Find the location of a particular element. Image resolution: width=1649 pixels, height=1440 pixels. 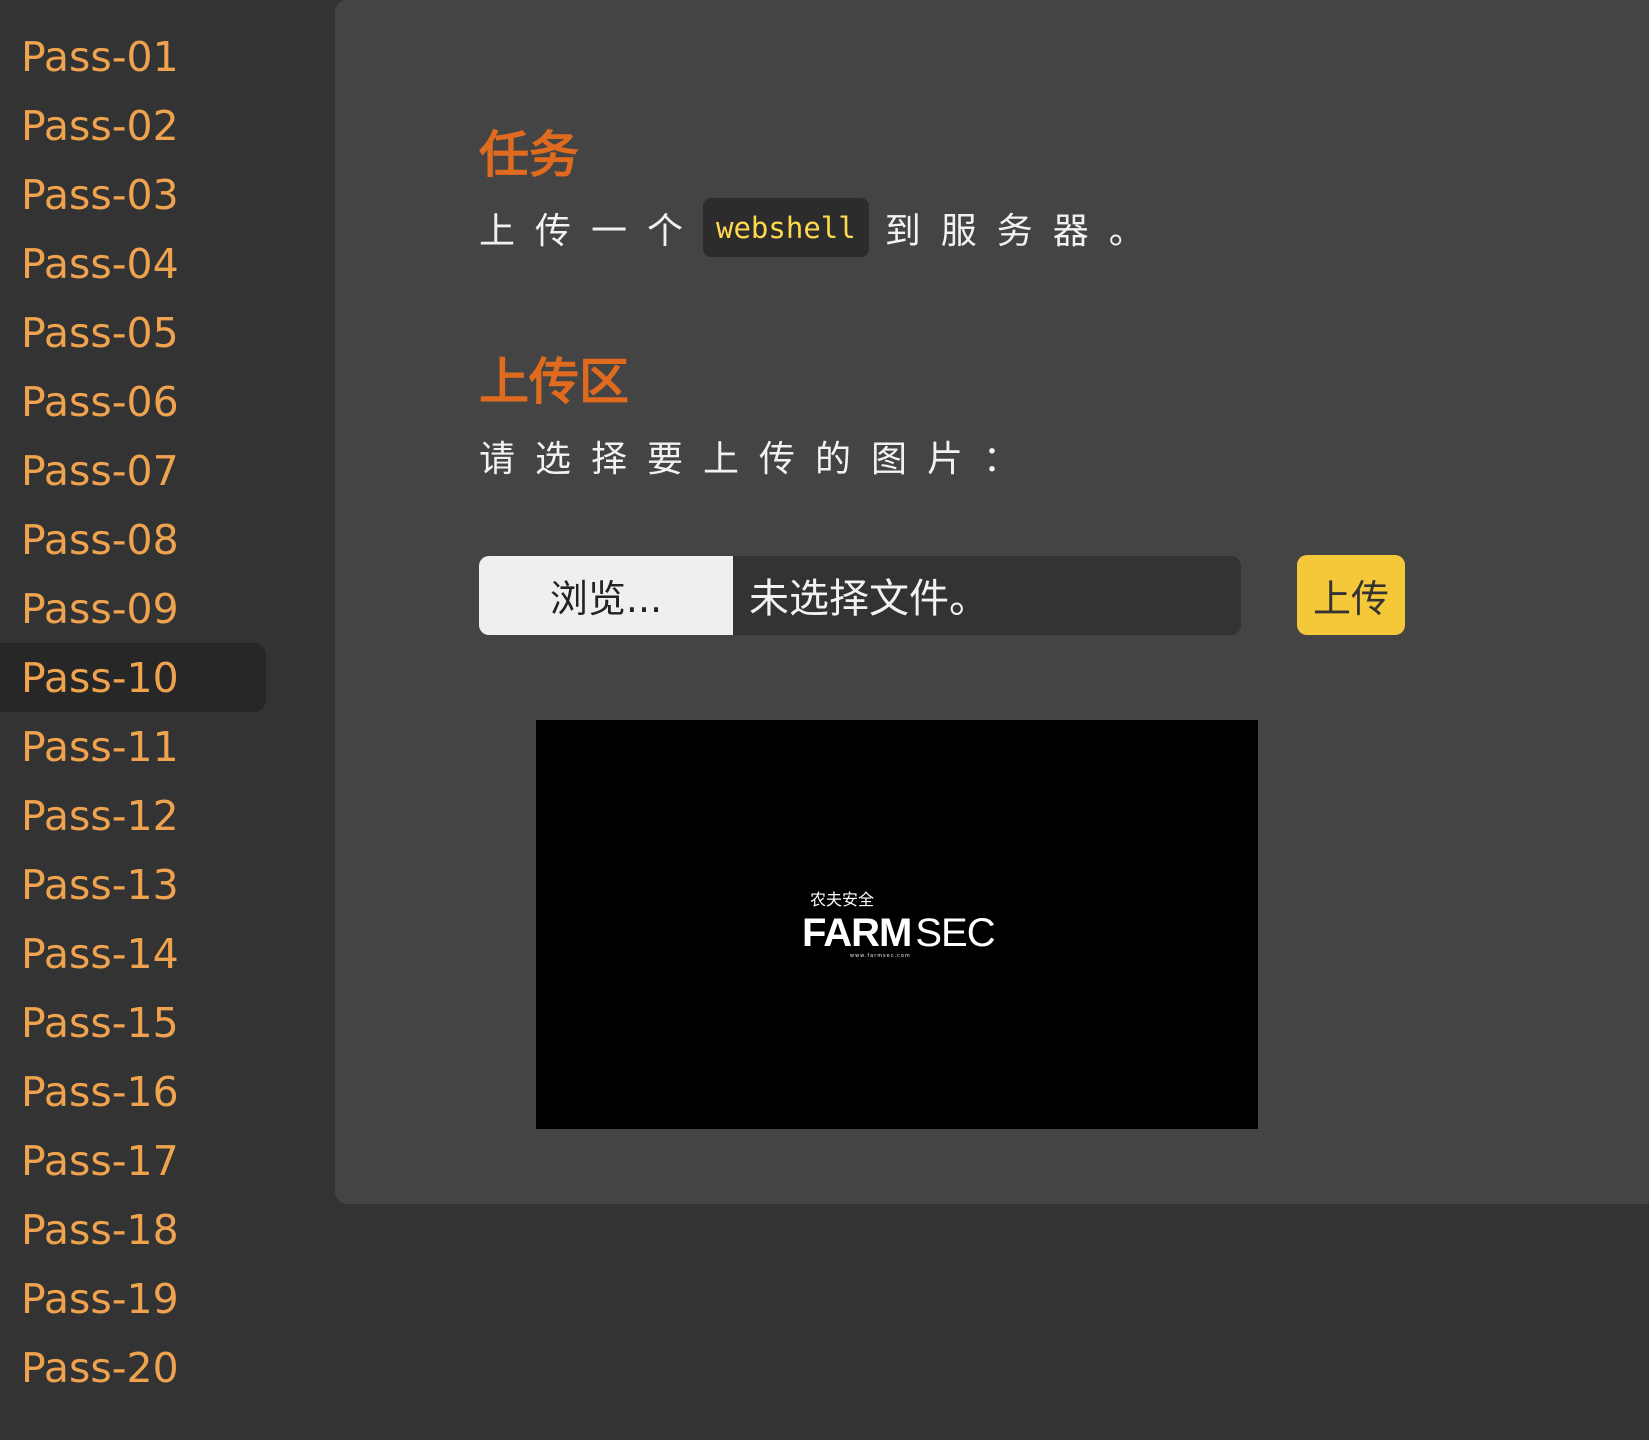

sidebar-item-label: Pass-10 is located at coordinates (100, 677).